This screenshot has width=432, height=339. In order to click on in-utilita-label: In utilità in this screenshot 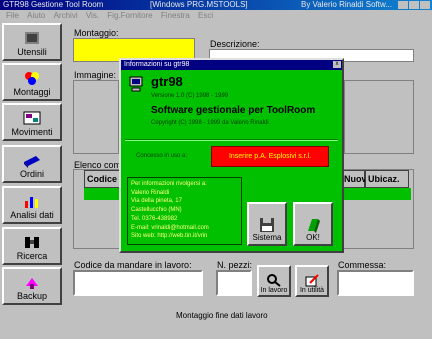, I will do `click(312, 290)`.